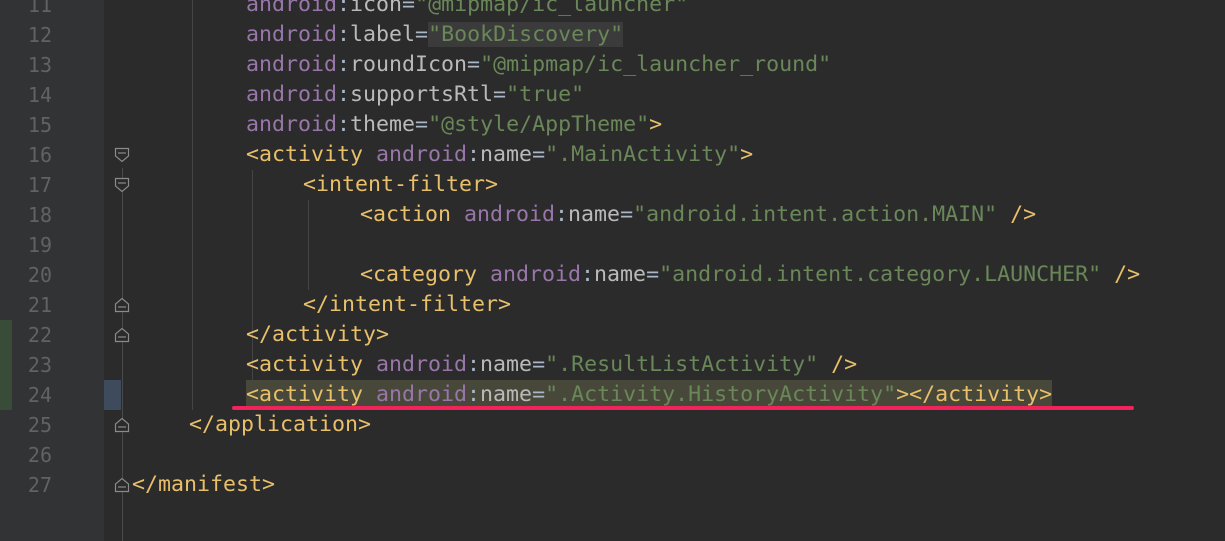  Describe the element at coordinates (612, 245) in the screenshot. I see `code-line: 19` at that location.